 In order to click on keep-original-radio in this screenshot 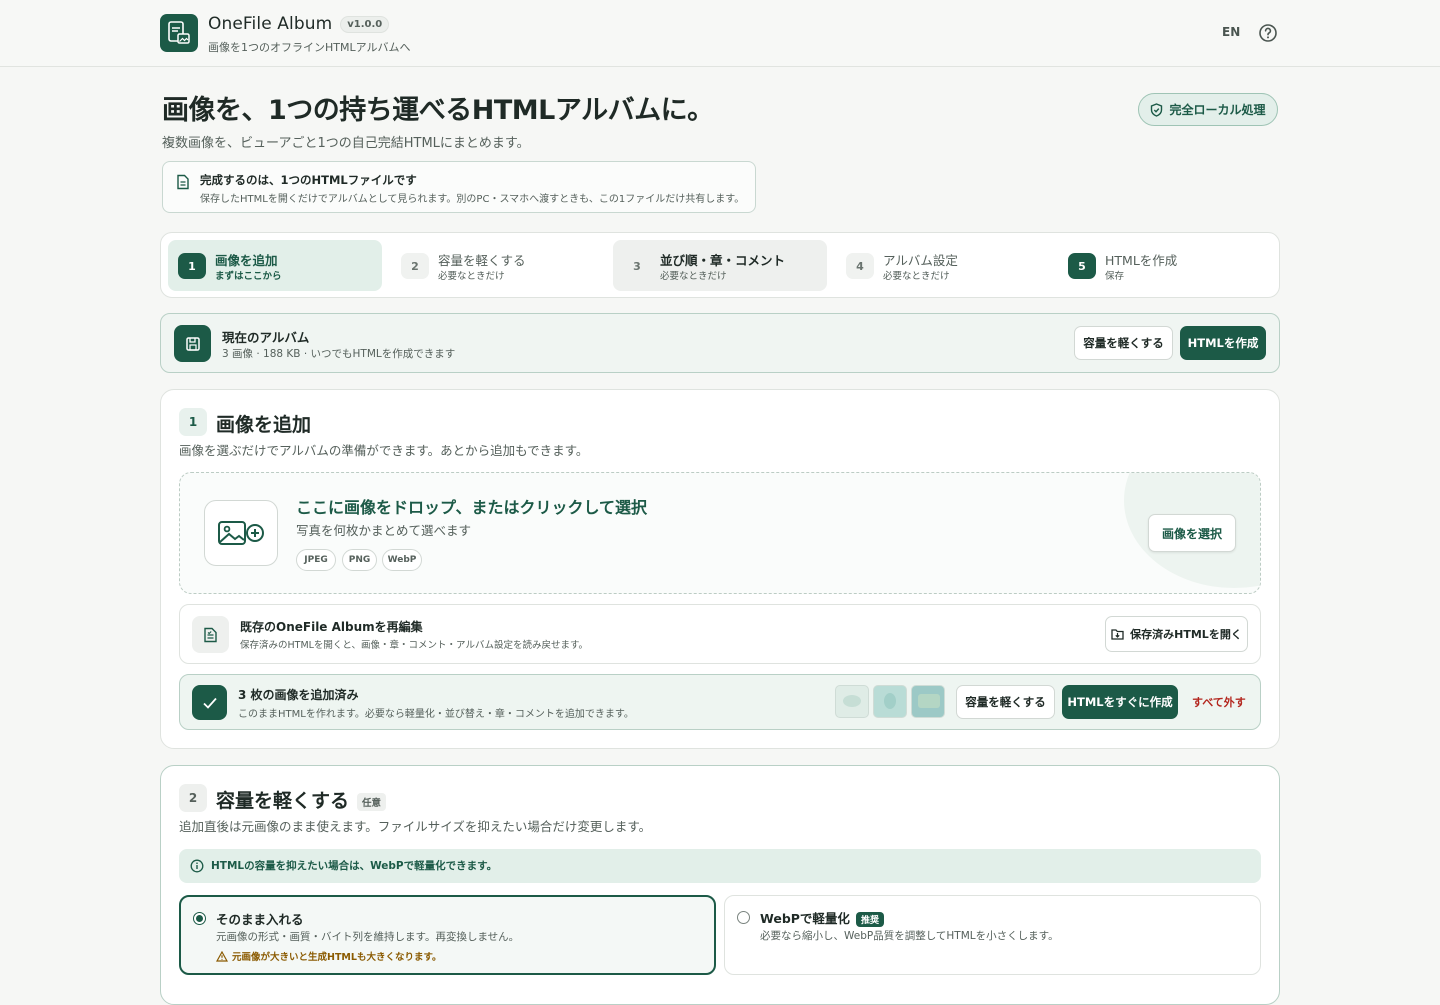, I will do `click(199, 918)`.